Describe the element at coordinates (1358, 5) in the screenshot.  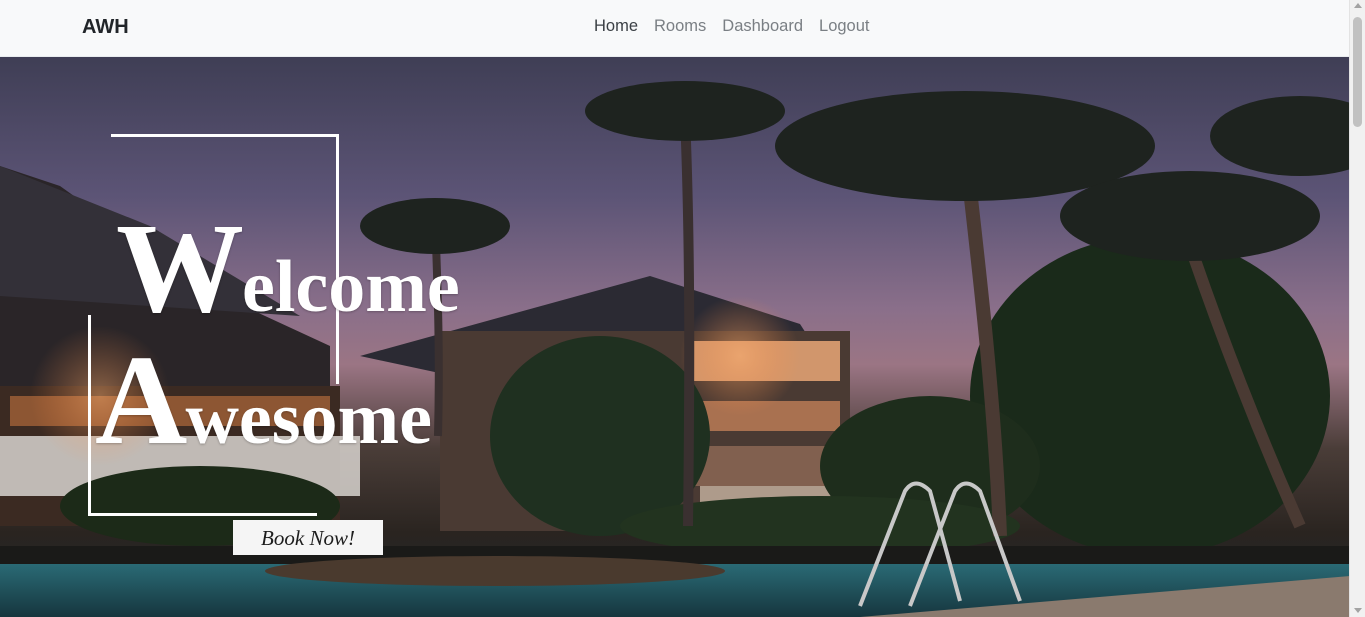
I see `scroll-up-arrow-icon` at that location.